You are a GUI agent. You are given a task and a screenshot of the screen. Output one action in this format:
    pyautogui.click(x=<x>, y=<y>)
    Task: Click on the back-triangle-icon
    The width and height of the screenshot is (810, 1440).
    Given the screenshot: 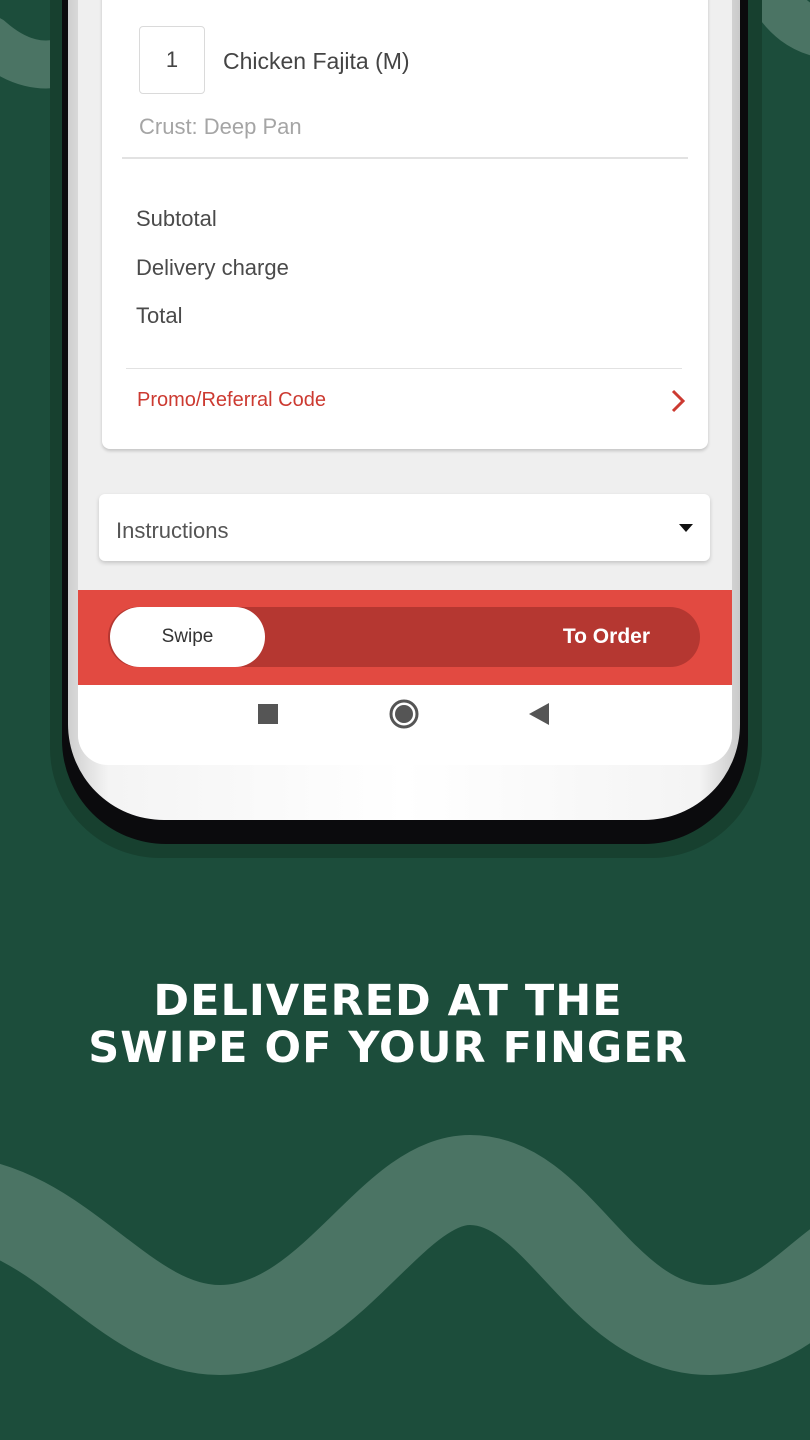 What is the action you would take?
    pyautogui.click(x=539, y=714)
    